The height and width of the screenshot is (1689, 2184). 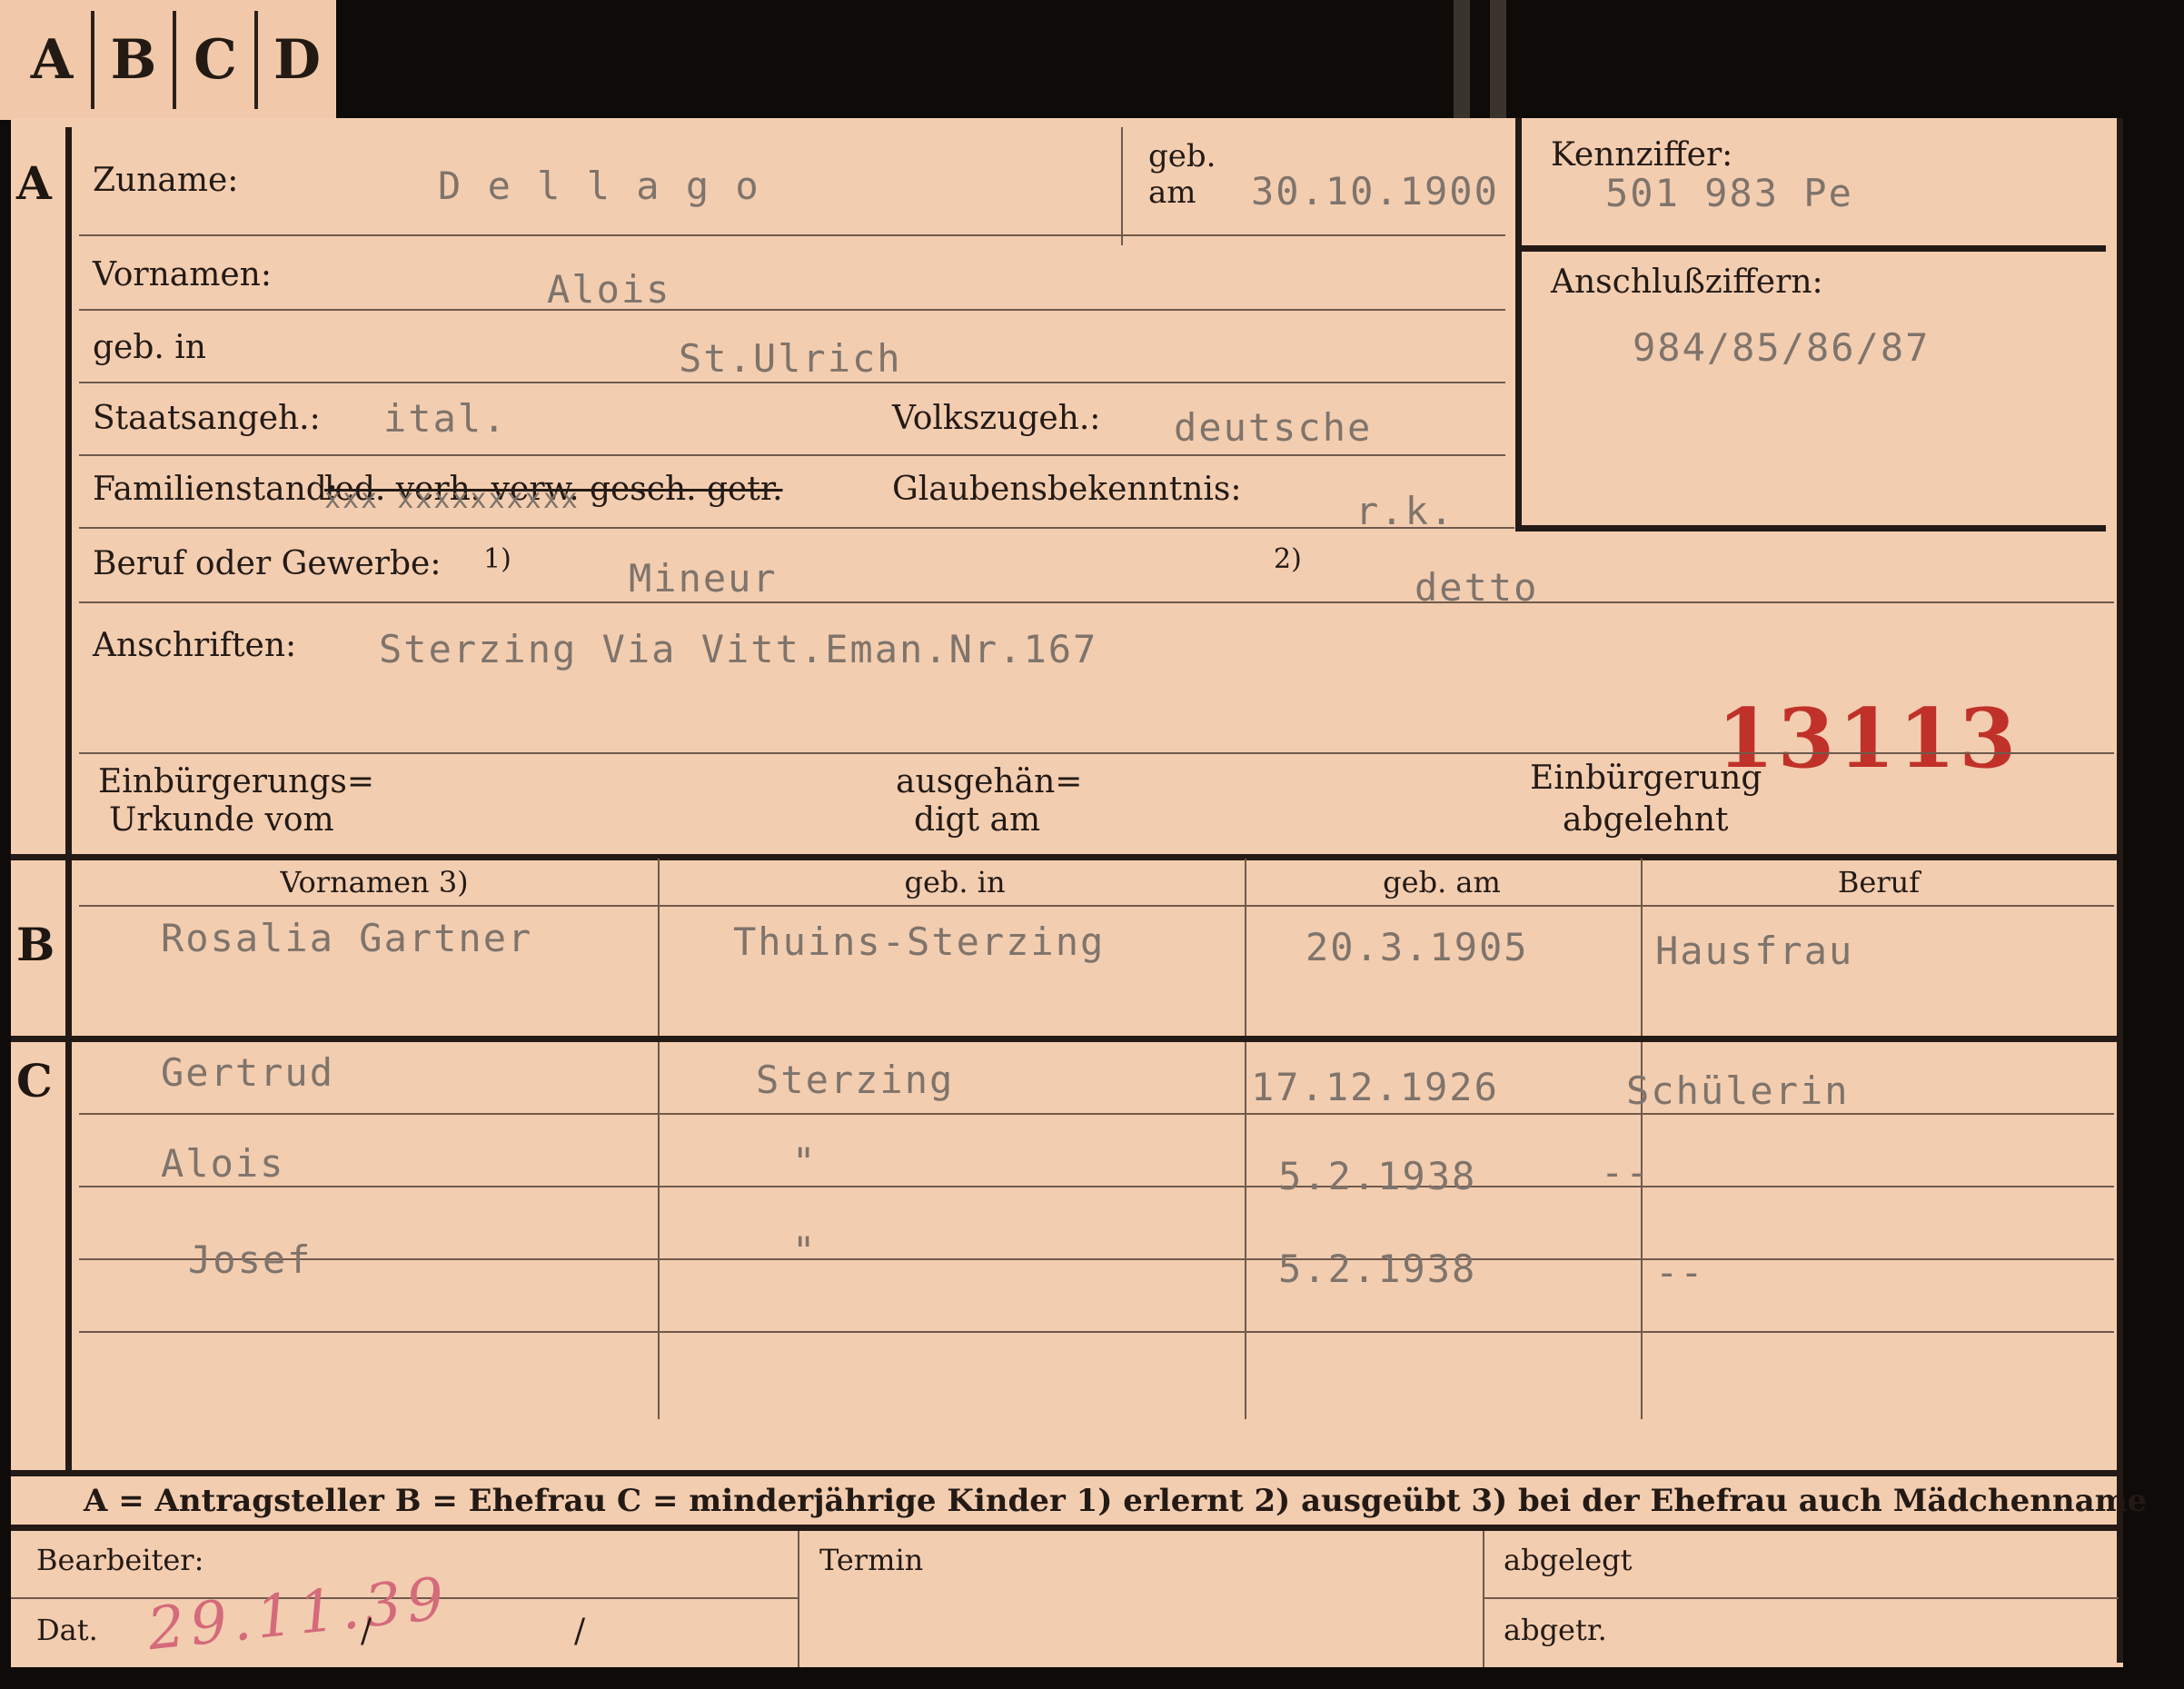 I want to click on familienstand-label: Familienstand:, so click(x=215, y=489).